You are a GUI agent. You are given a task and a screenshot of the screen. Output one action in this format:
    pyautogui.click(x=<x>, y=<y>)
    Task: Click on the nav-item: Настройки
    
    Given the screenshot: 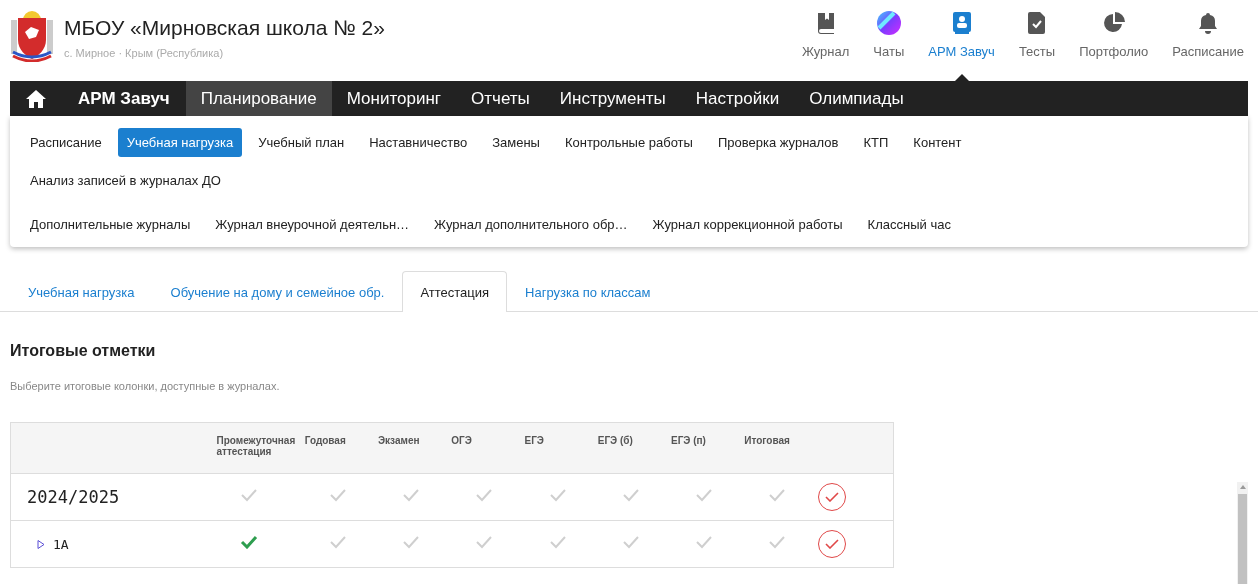 What is the action you would take?
    pyautogui.click(x=737, y=98)
    